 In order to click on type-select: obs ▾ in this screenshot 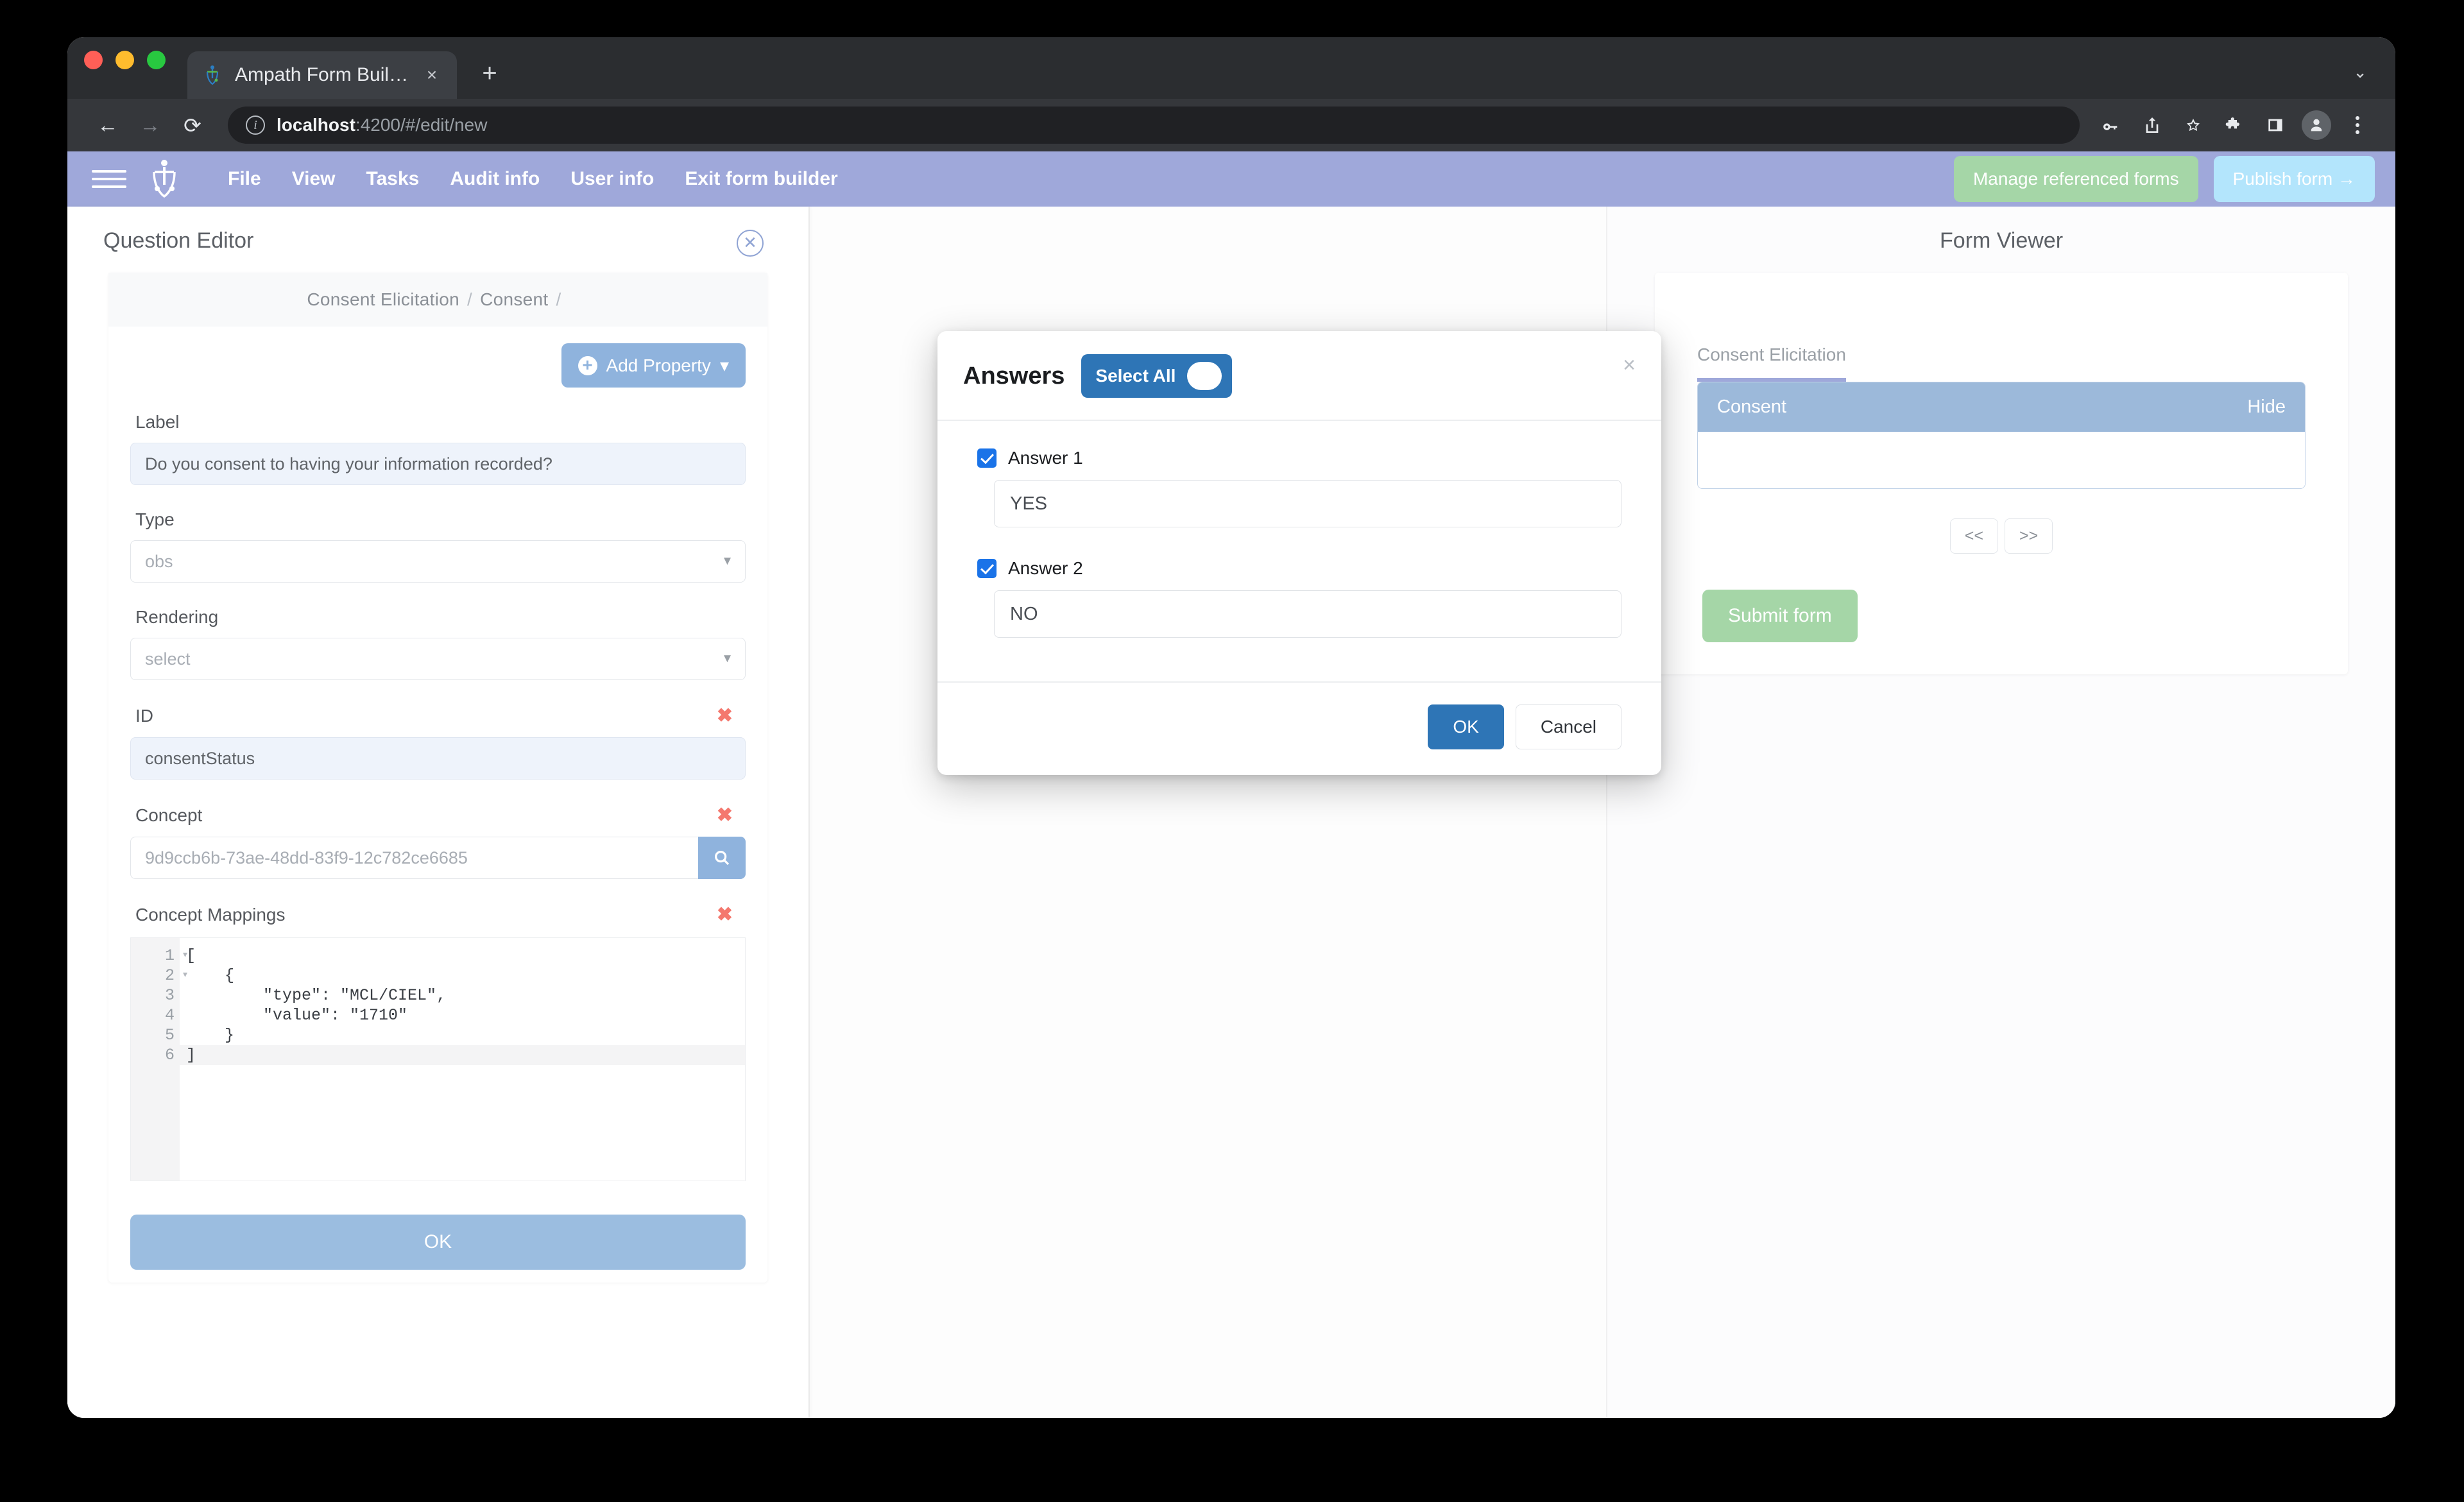, I will do `click(438, 562)`.